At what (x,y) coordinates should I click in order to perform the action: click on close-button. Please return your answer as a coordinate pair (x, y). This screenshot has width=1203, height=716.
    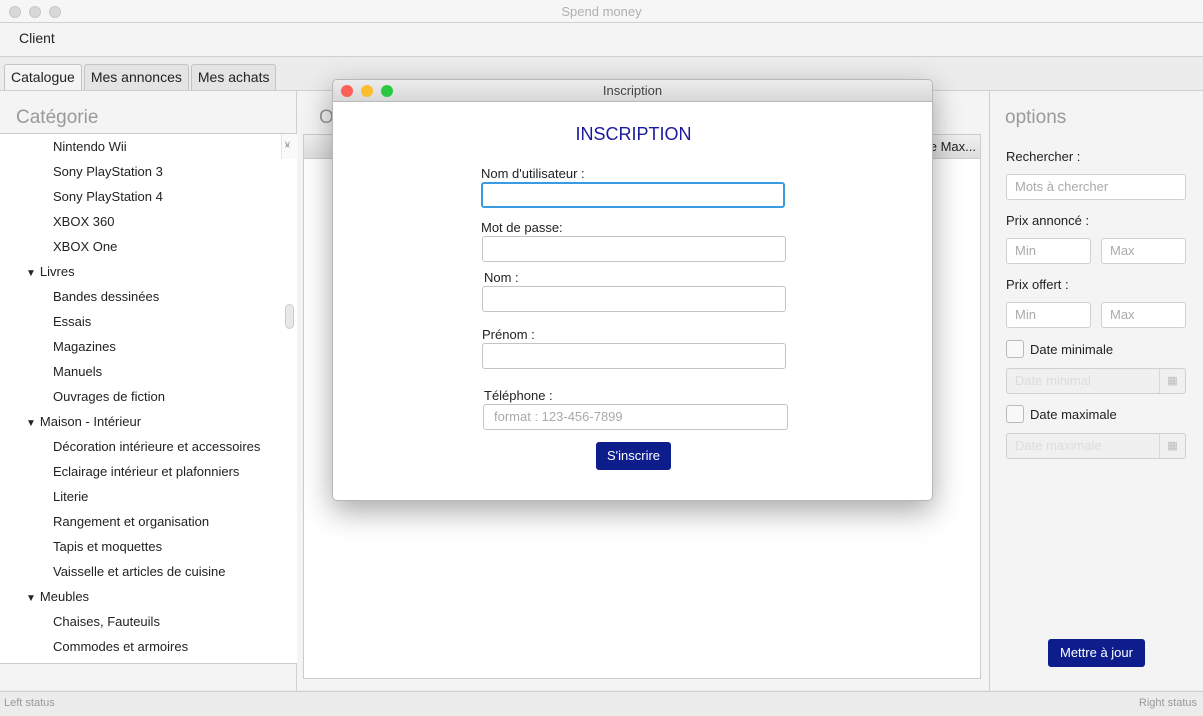
    Looking at the image, I should click on (15, 12).